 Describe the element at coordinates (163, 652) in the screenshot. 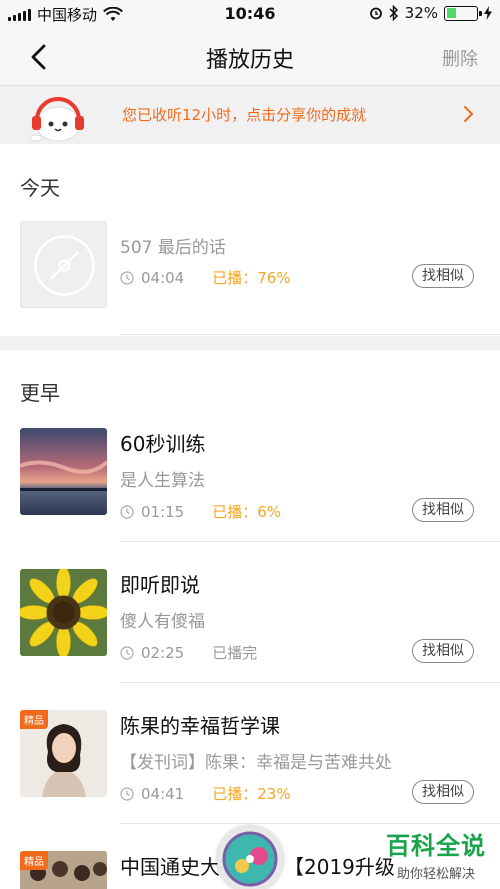

I see `item-duration: 02:25` at that location.